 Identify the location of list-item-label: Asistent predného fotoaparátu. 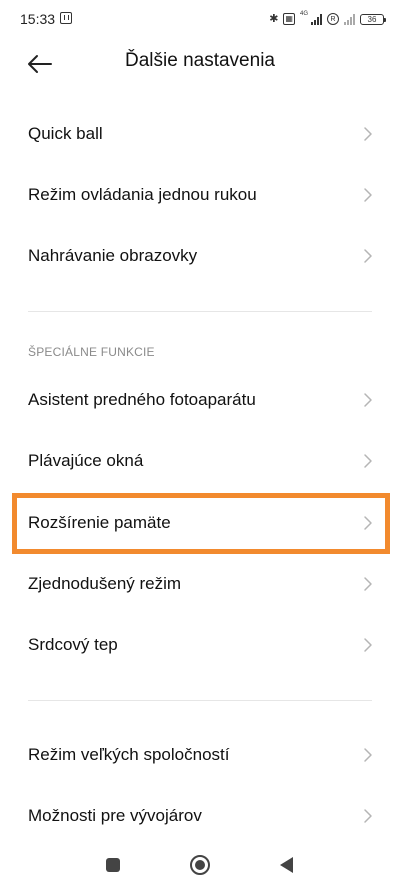
(142, 399).